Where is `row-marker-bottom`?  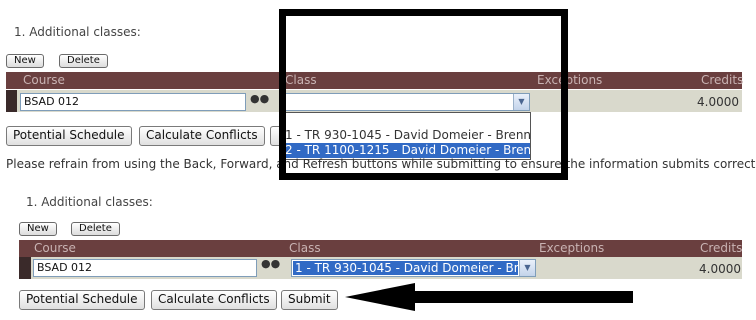
row-marker-bottom is located at coordinates (25, 268).